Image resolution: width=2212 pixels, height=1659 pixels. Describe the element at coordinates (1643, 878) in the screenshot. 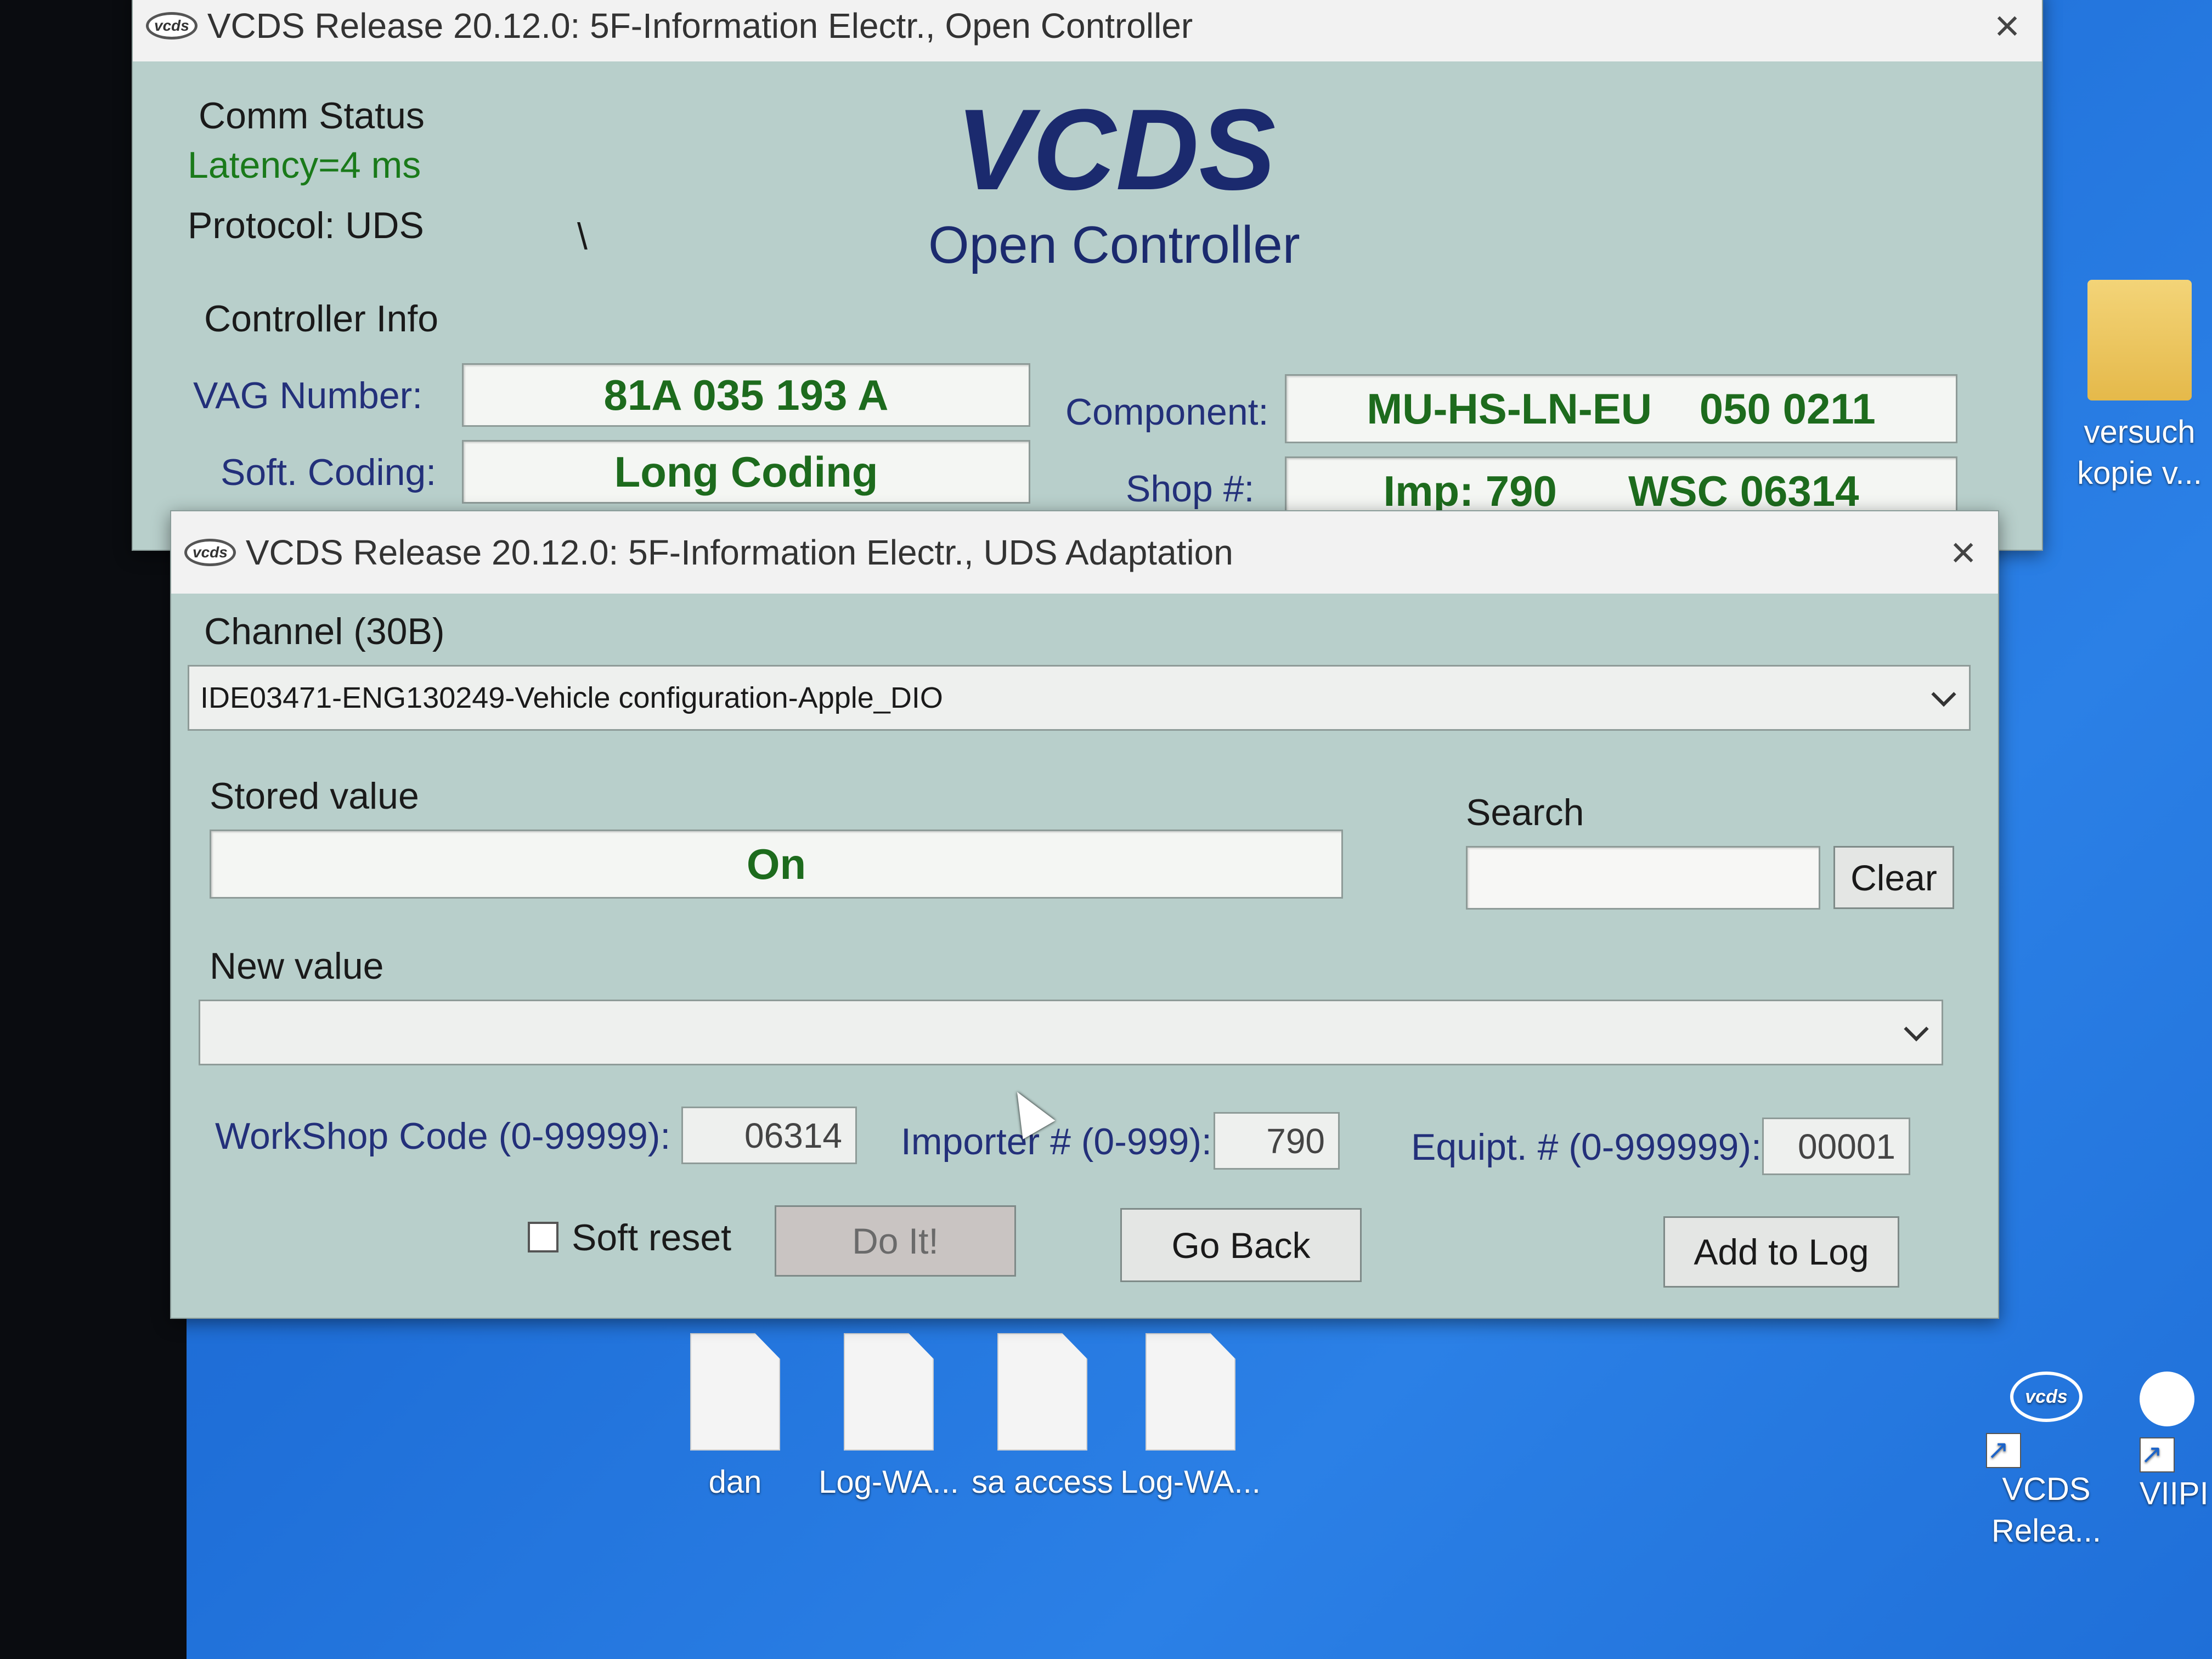

I see `search-input` at that location.